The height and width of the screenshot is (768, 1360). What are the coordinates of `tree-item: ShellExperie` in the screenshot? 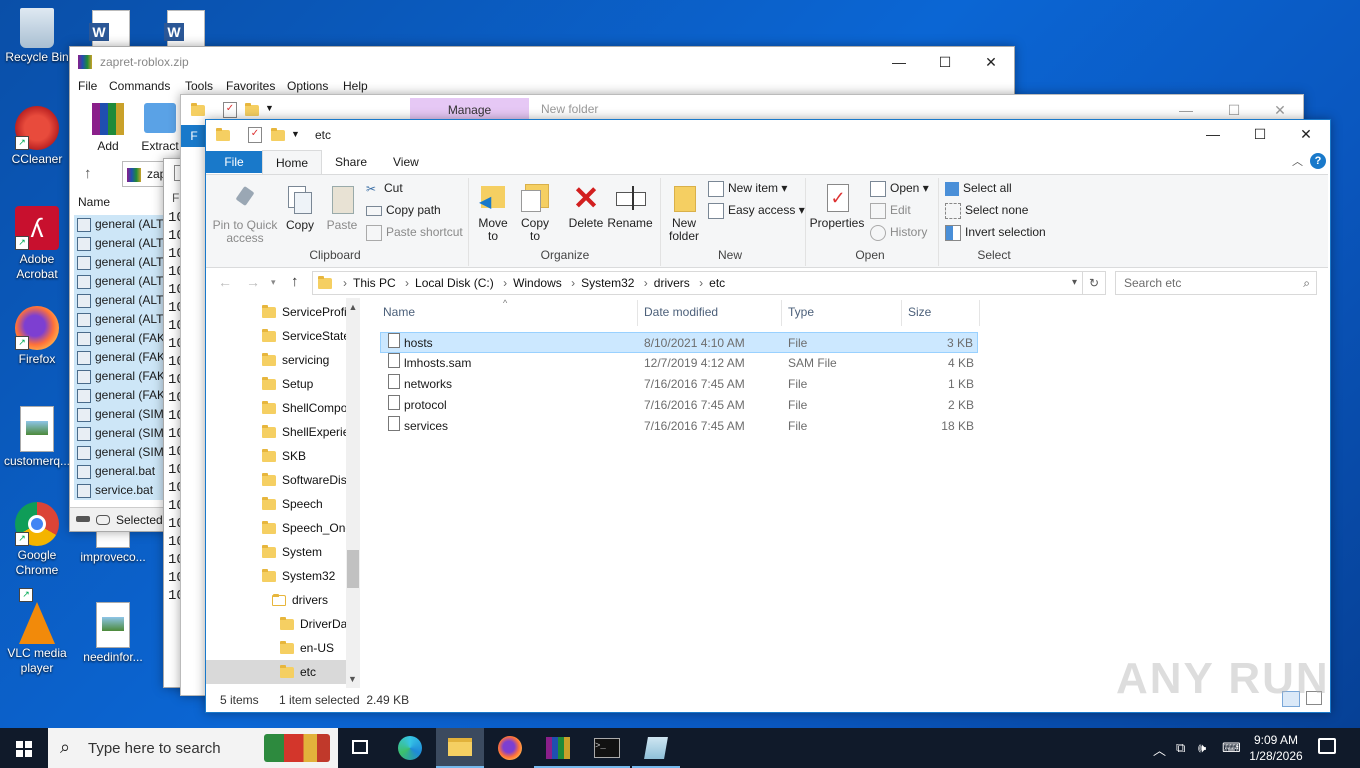 It's located at (304, 432).